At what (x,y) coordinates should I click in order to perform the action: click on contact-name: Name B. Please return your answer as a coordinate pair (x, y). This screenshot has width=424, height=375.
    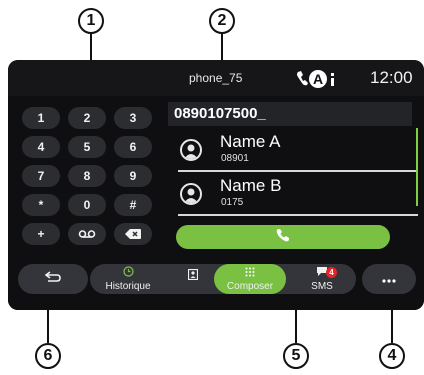
    Looking at the image, I should click on (251, 185).